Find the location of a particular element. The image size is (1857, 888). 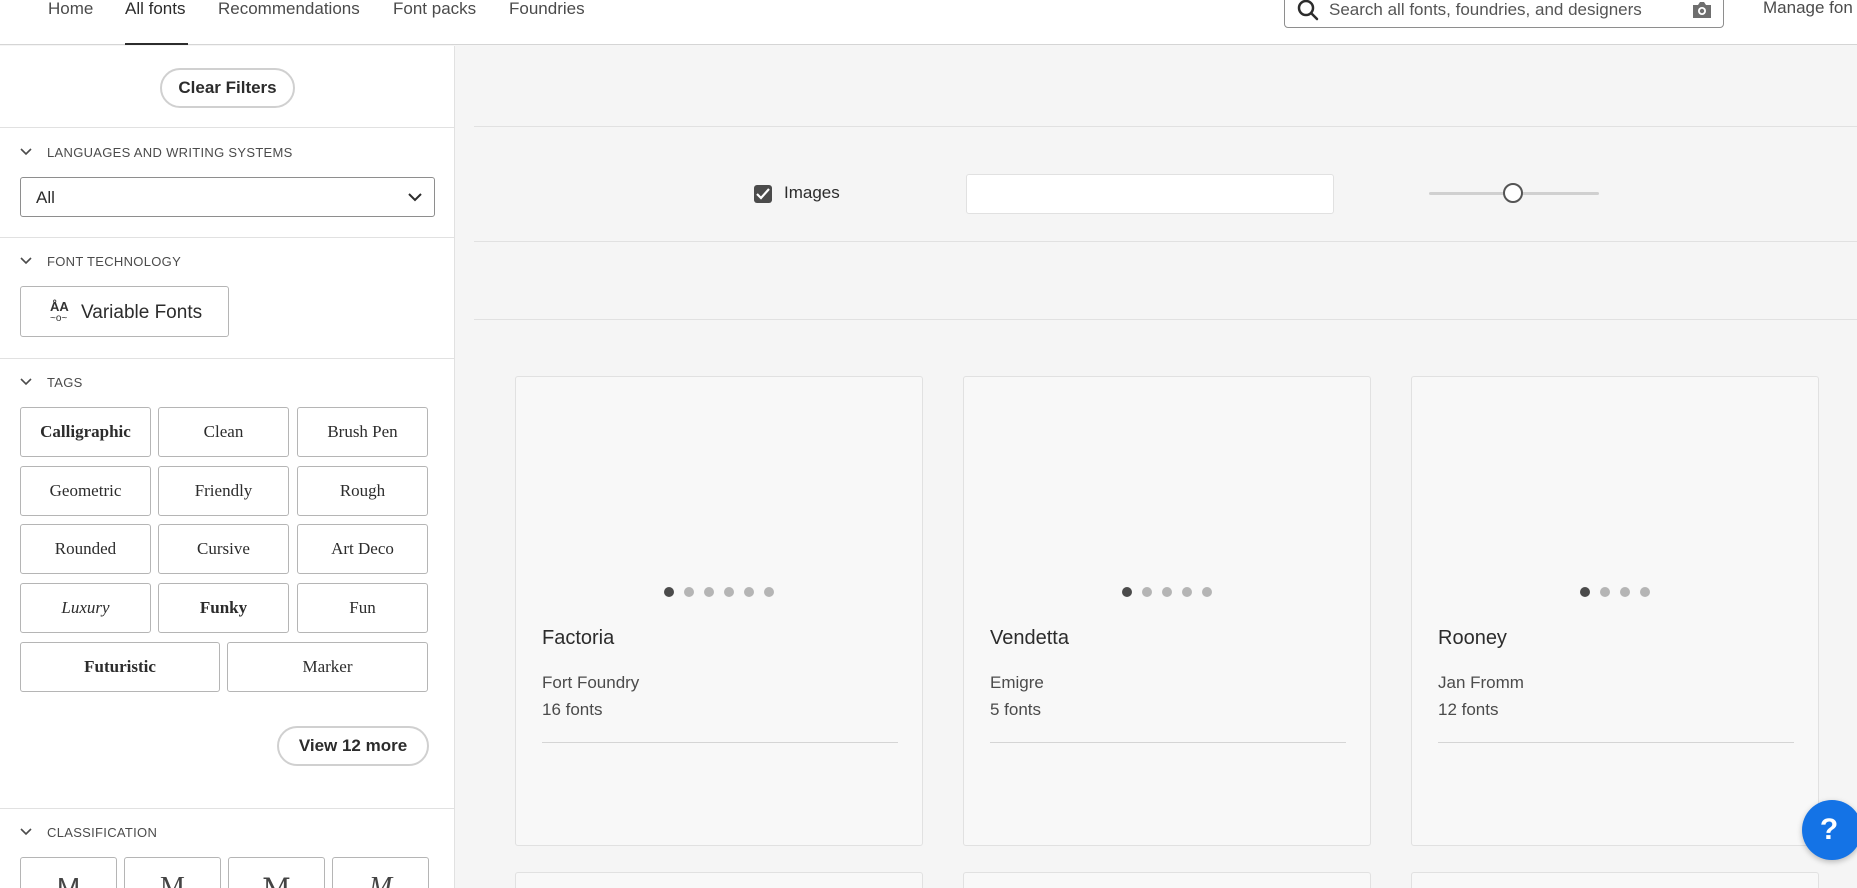

nav-all-fonts: All fonts is located at coordinates (155, 10).